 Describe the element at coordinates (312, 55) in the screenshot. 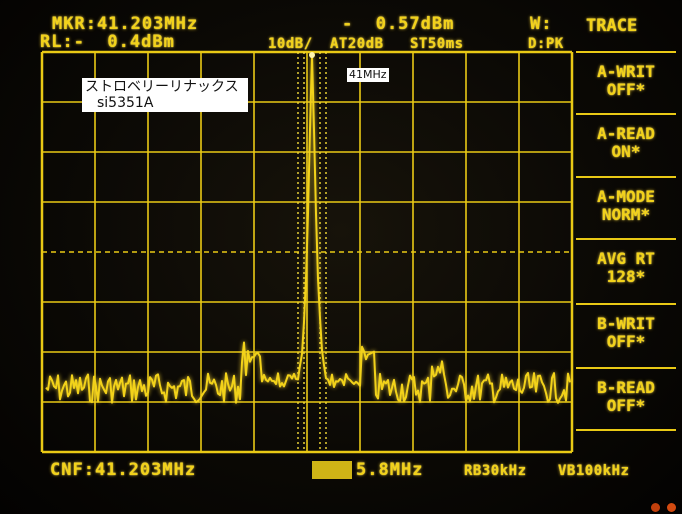

I see `marker-dot` at that location.